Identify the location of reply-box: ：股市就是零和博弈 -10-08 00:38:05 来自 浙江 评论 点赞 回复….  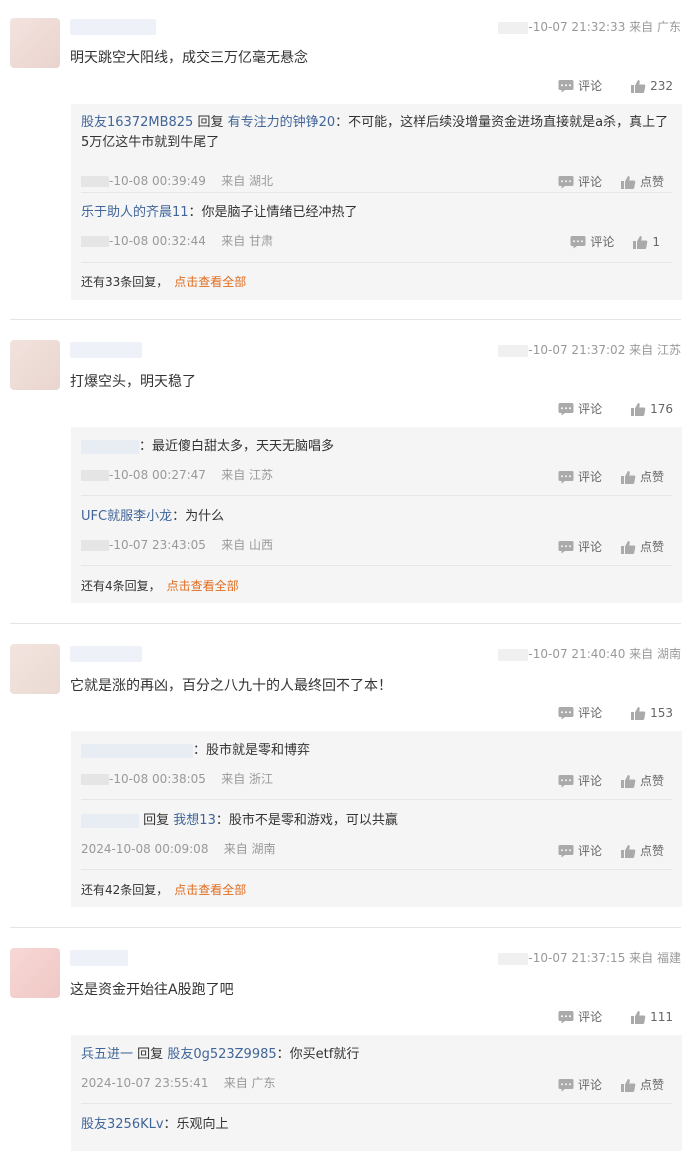
(376, 819).